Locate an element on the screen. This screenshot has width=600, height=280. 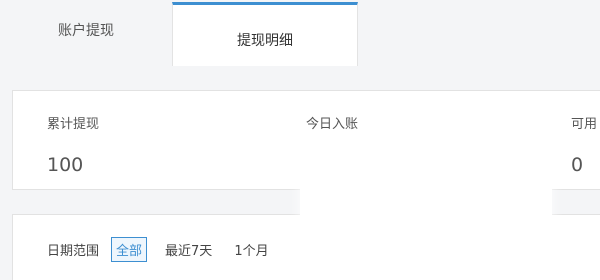
date-range-label: 日期范围 is located at coordinates (73, 251).